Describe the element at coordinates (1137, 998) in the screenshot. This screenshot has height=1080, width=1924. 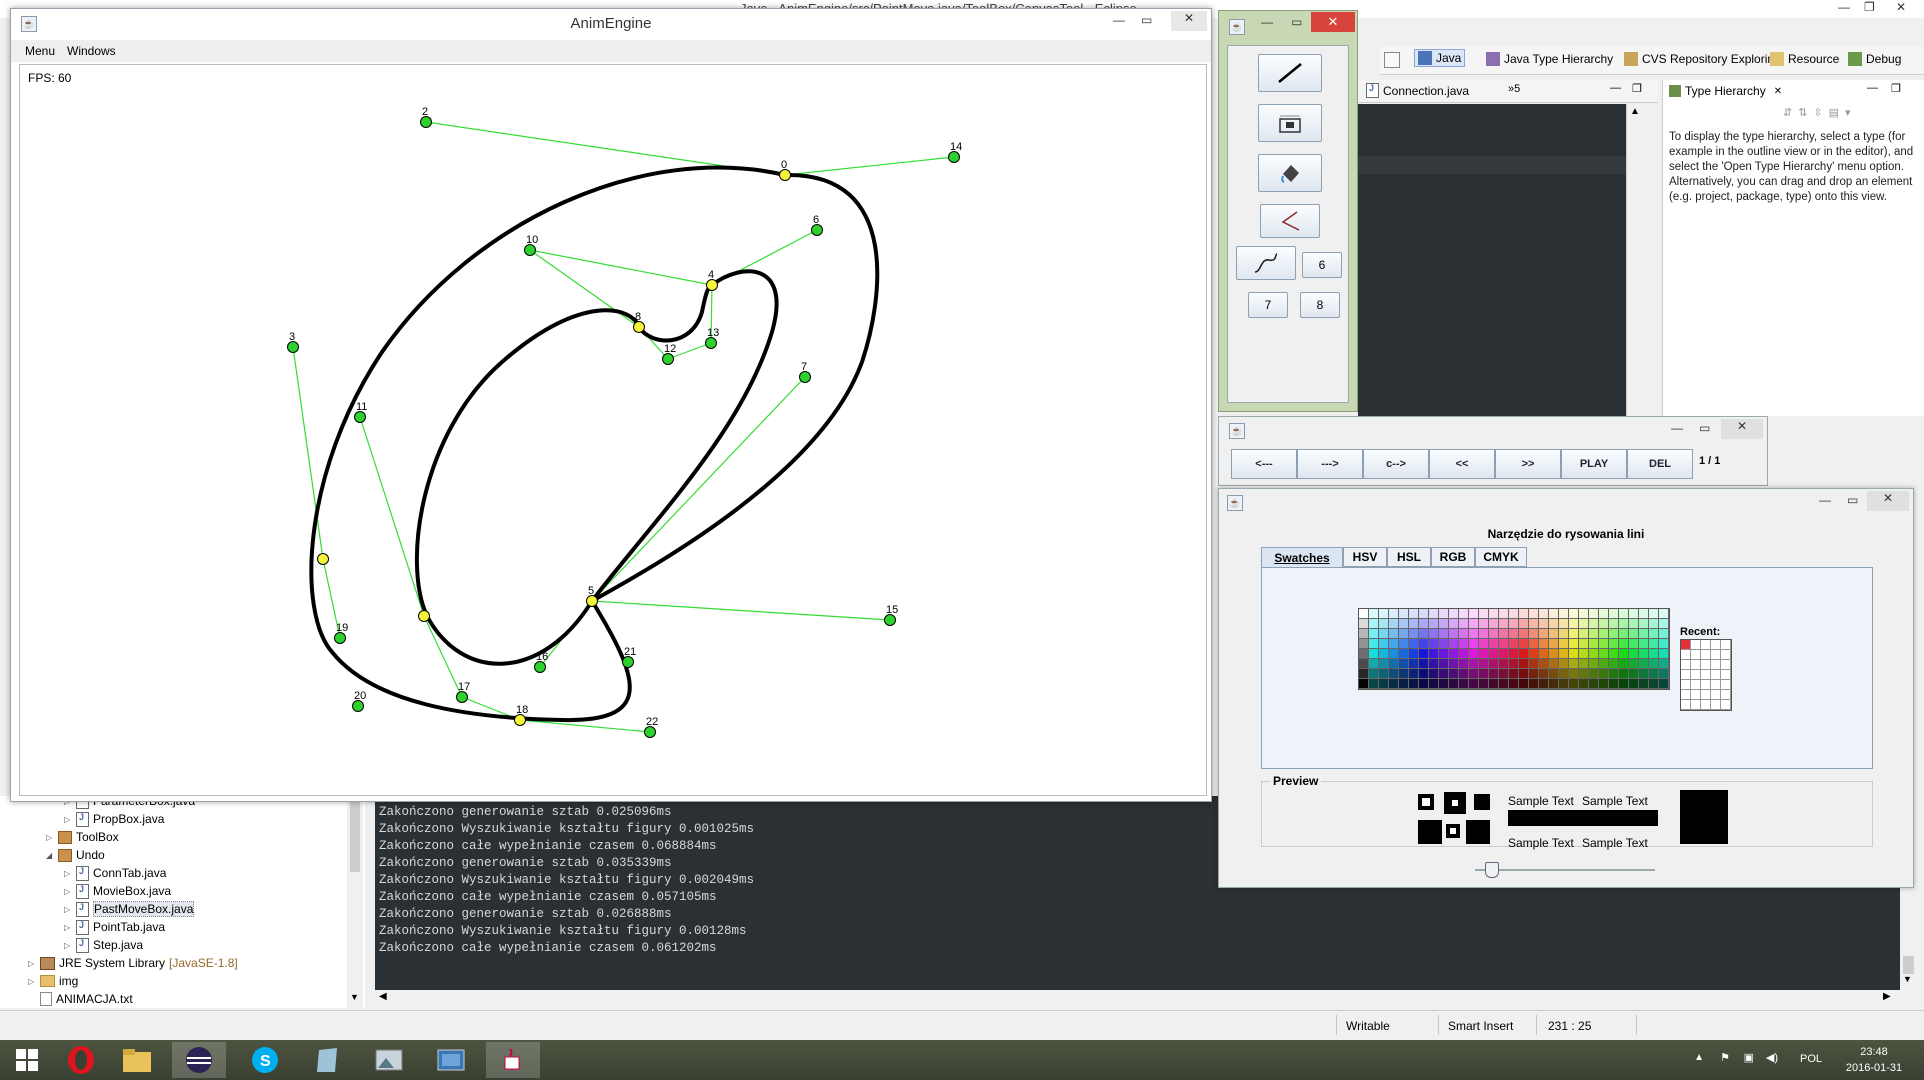
I see `console-hscrollbar: ◀ ▶` at that location.